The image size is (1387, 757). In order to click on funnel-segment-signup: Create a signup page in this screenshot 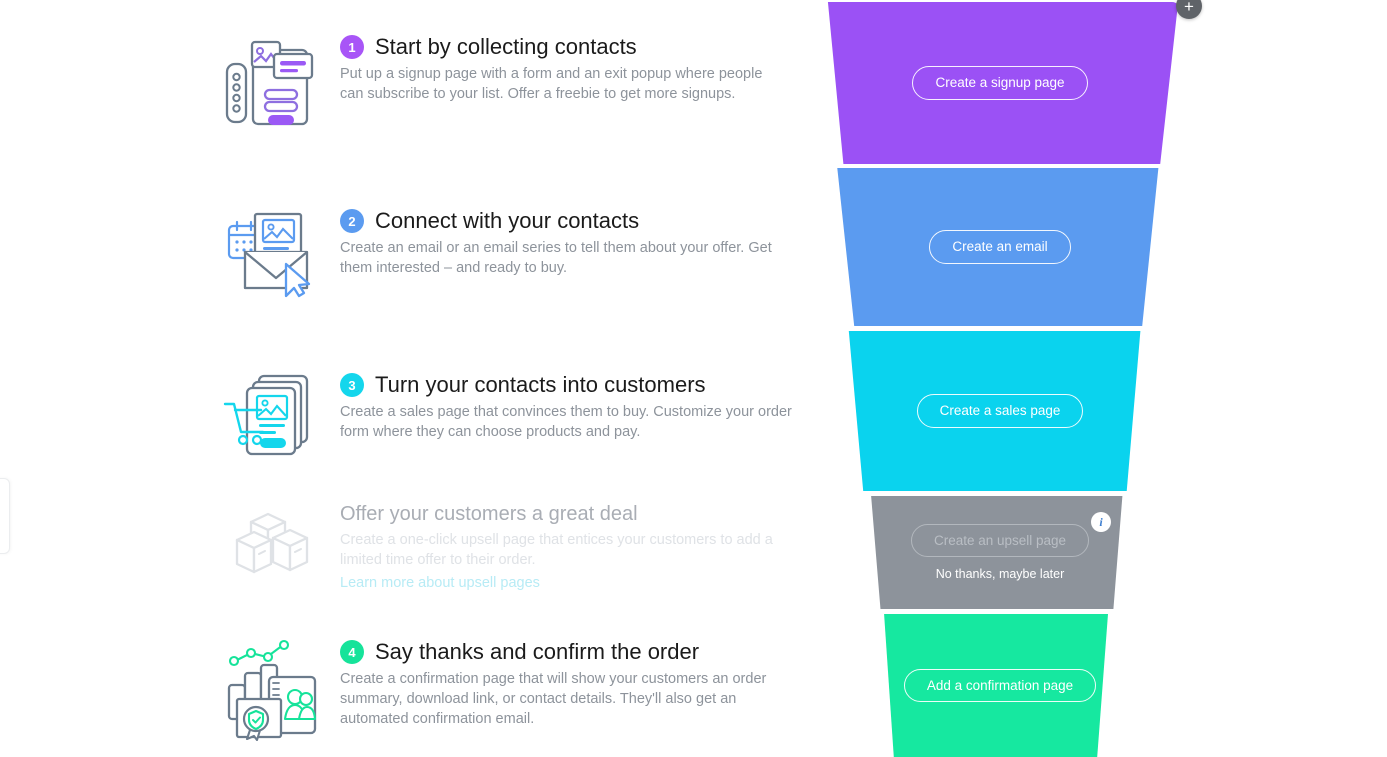, I will do `click(1003, 83)`.